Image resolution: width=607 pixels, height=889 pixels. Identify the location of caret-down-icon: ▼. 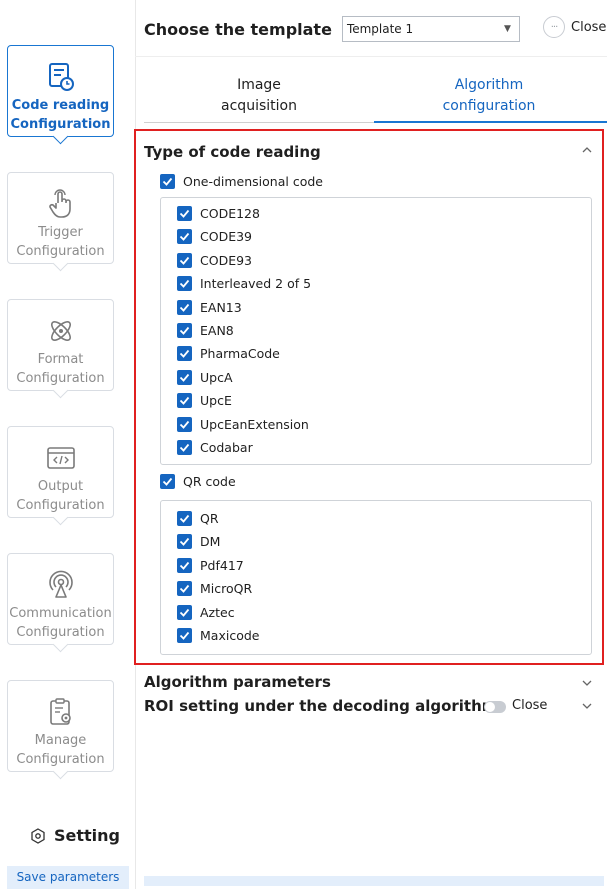
(507, 29).